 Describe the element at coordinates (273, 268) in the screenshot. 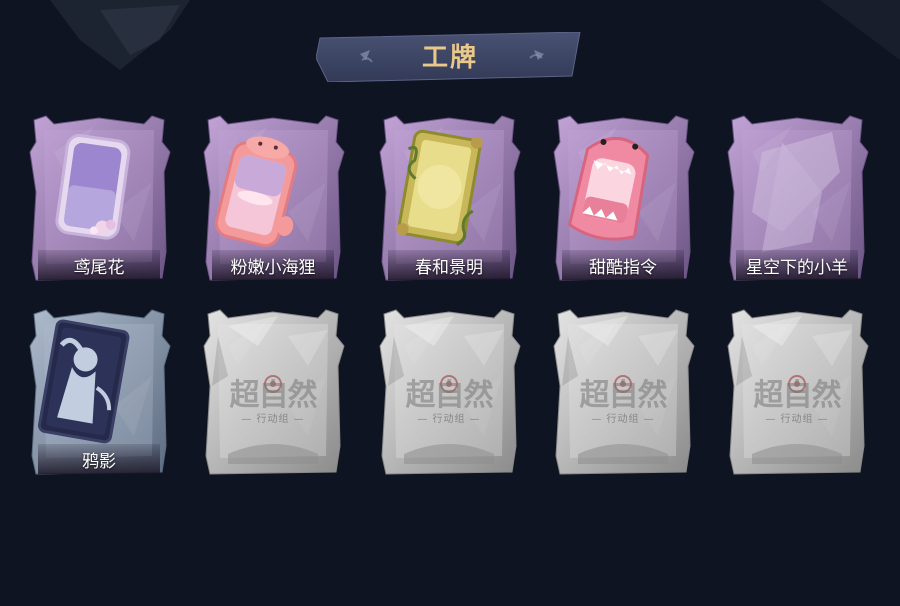

I see `badge-name: 粉嫩小海狸` at that location.